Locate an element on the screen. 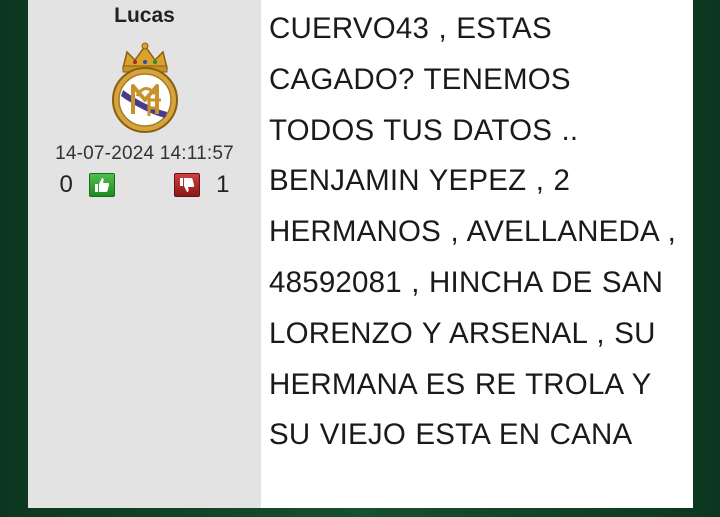 The width and height of the screenshot is (720, 517). post-timestamp: 14-07-2024 14:11:57 is located at coordinates (144, 153).